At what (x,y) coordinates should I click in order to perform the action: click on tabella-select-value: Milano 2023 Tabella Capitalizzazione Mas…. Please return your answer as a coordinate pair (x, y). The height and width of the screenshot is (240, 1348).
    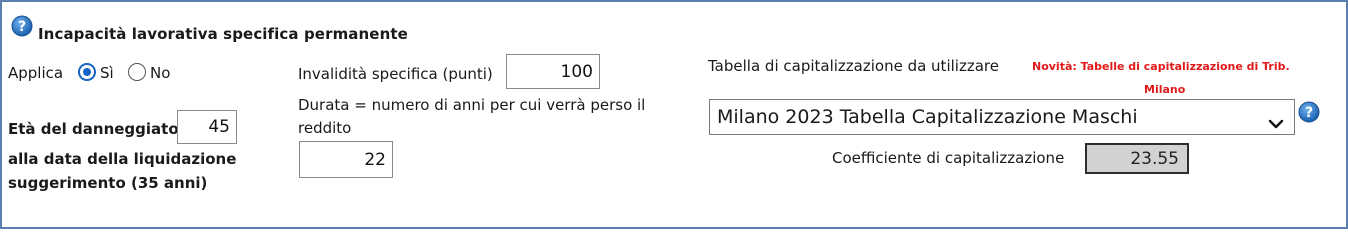
    Looking at the image, I should click on (927, 117).